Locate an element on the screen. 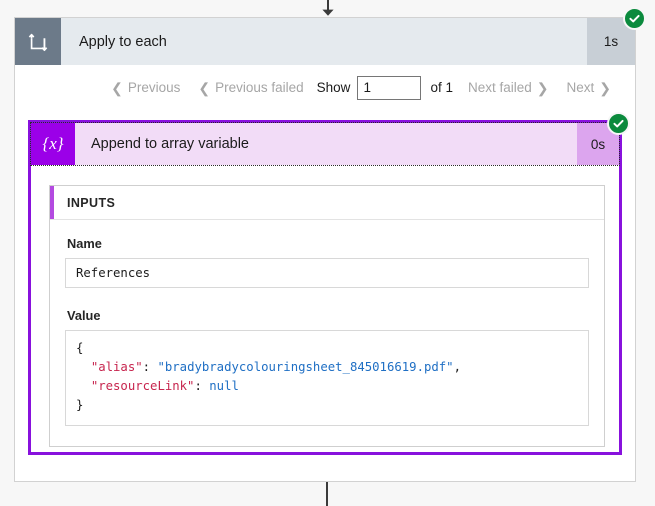  variable-braces-icon: {x} is located at coordinates (53, 144).